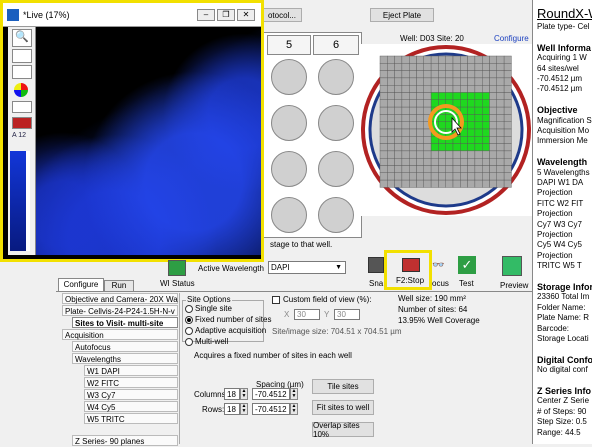 The image size is (592, 447). What do you see at coordinates (232, 409) in the screenshot?
I see `rows-input: 18` at bounding box center [232, 409].